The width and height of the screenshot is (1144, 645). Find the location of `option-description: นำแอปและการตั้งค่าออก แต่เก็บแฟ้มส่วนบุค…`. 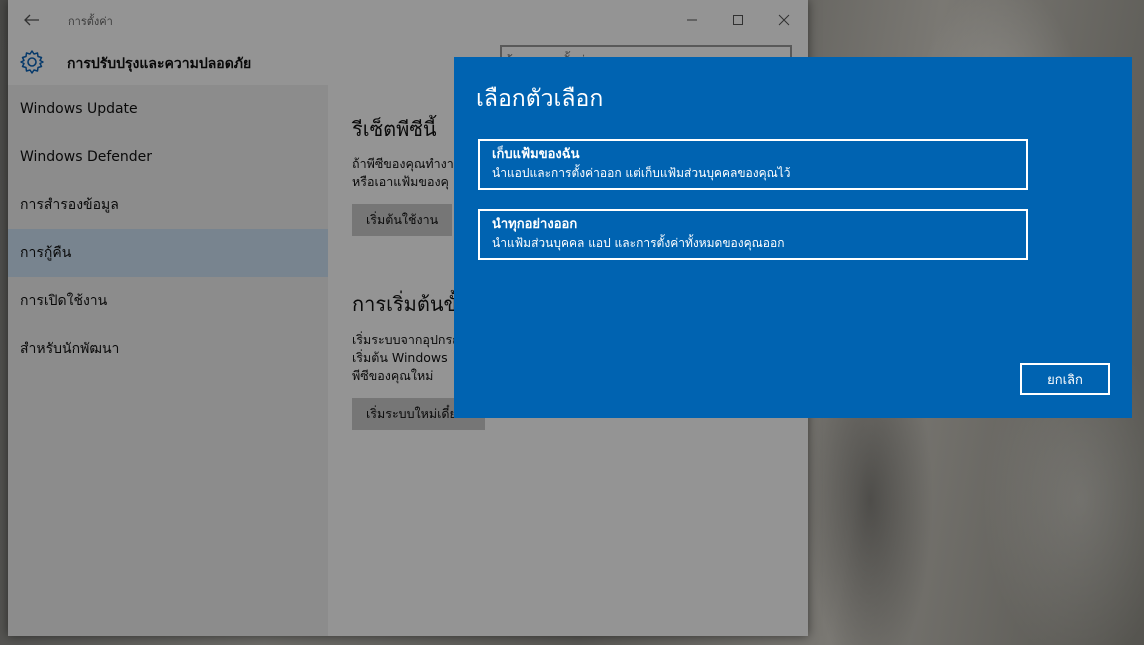

option-description: นำแอปและการตั้งค่าออก แต่เก็บแฟ้มส่วนบุค… is located at coordinates (641, 173).